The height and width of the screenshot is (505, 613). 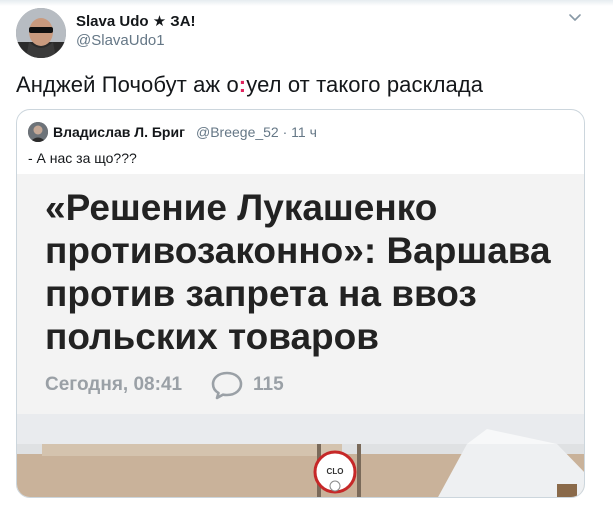 What do you see at coordinates (335, 471) in the screenshot?
I see `sign-label: CLO` at bounding box center [335, 471].